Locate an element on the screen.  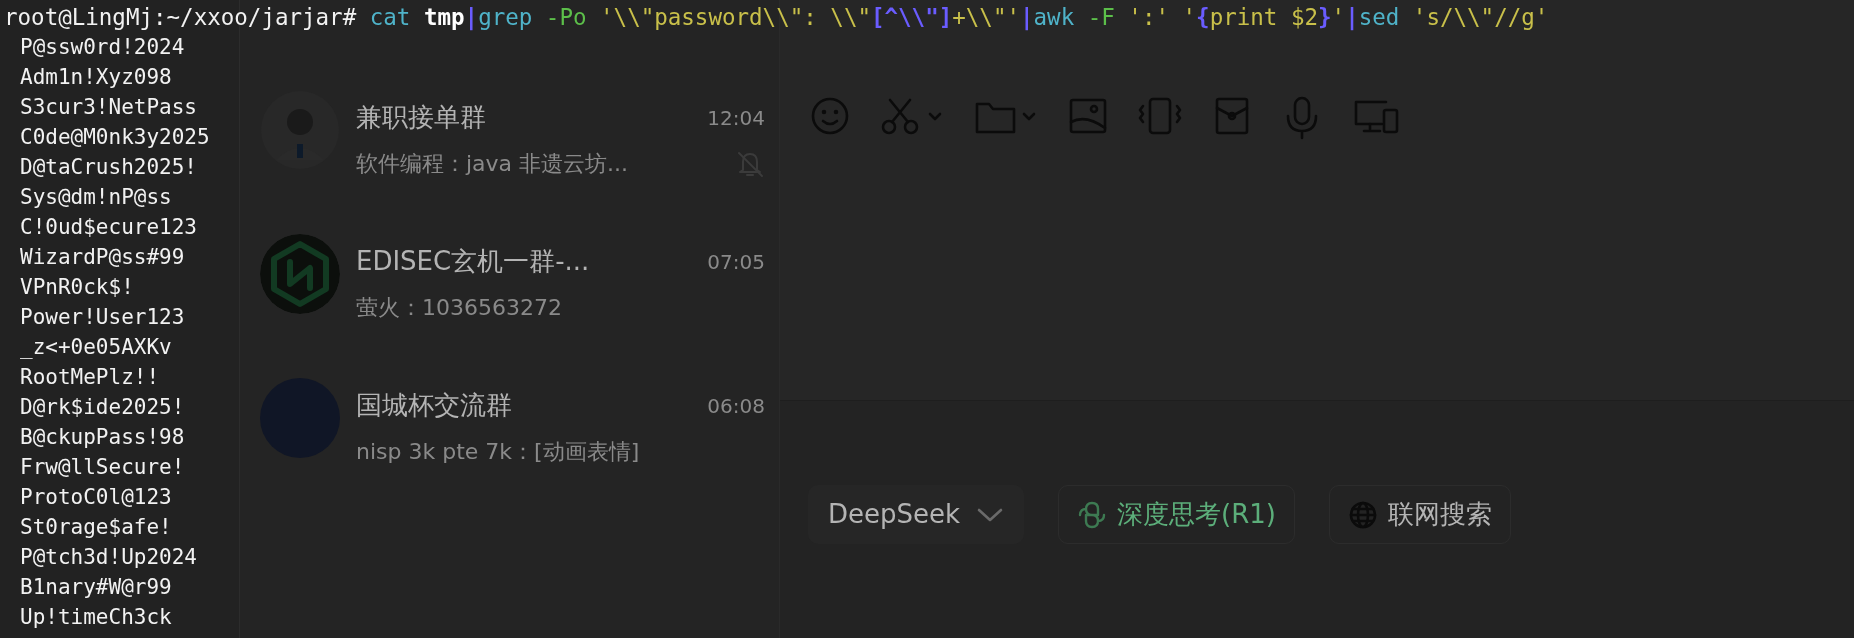
web-search-button: 联网搜索 is located at coordinates (1420, 514).